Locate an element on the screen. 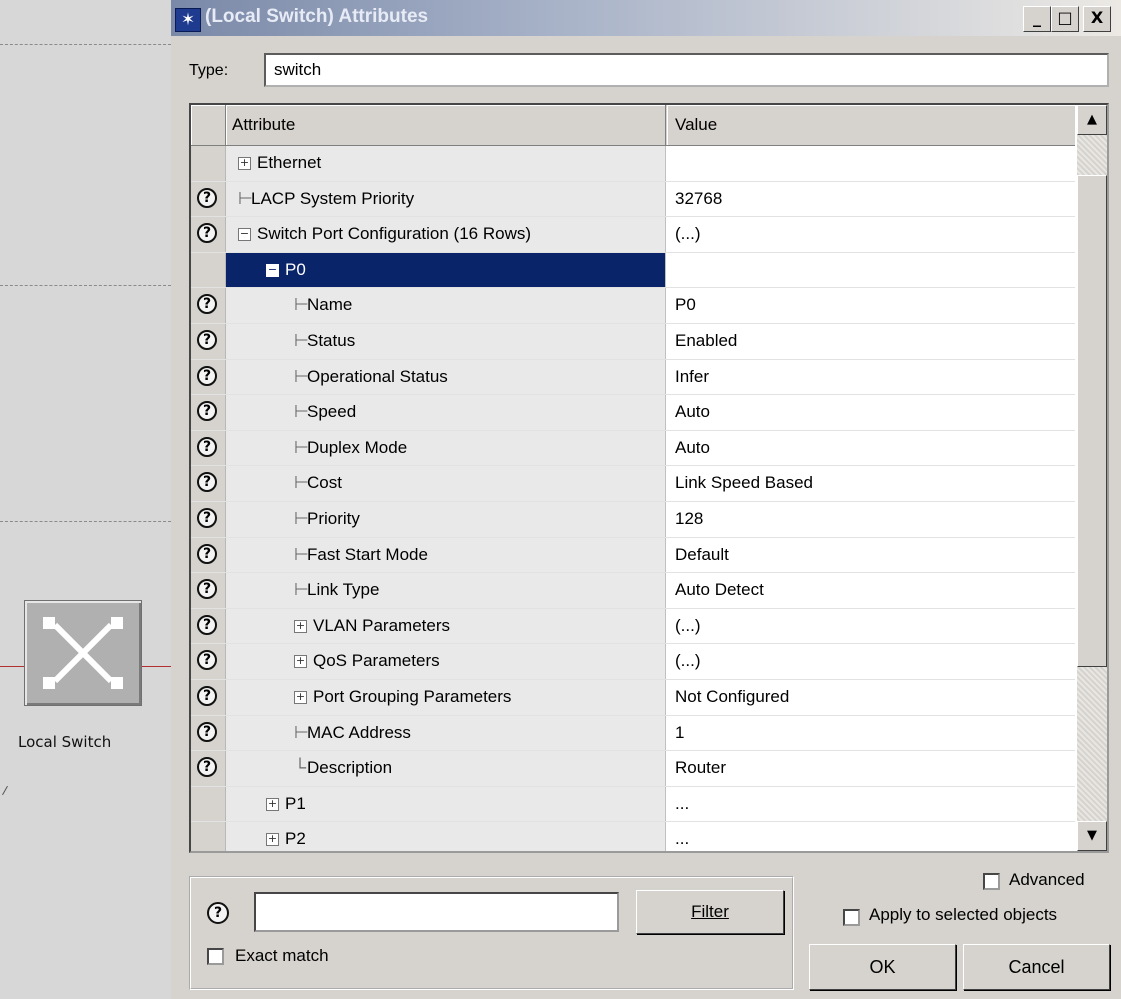 This screenshot has width=1121, height=999. attribute-cell: ⊢Name is located at coordinates (446, 305).